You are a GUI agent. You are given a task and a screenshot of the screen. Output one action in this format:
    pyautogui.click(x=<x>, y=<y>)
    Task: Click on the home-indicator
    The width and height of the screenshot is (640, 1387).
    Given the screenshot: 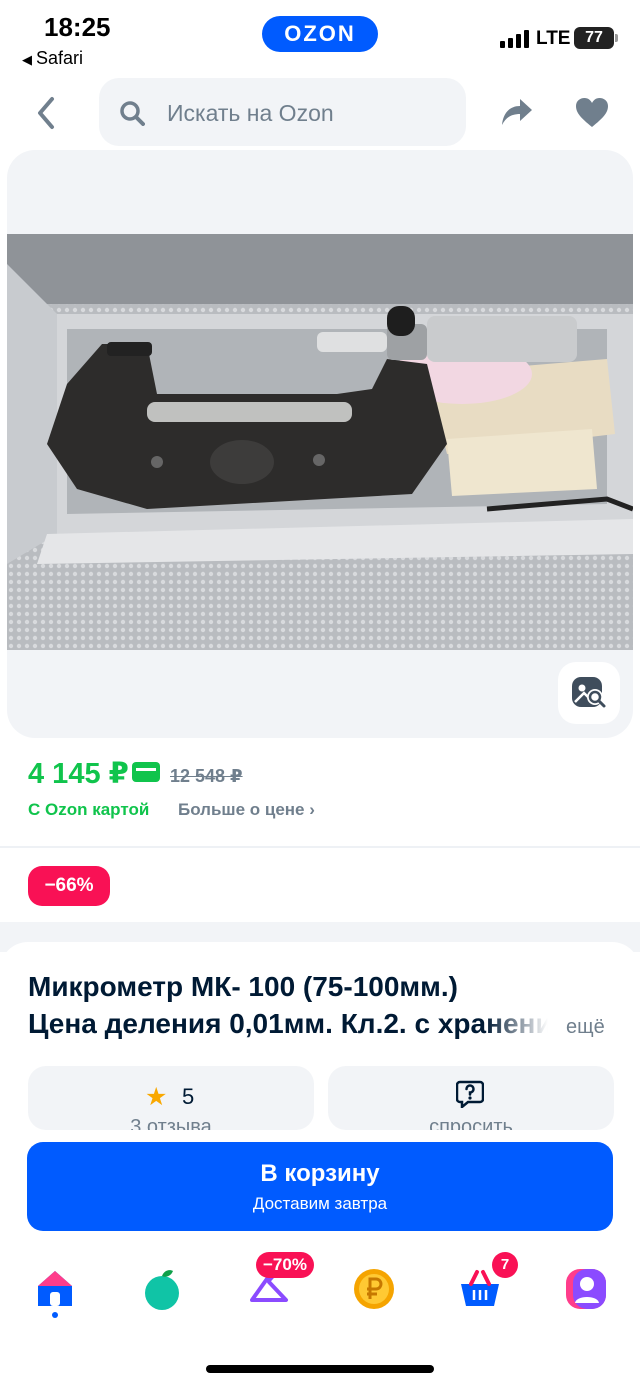 What is the action you would take?
    pyautogui.click(x=320, y=1369)
    